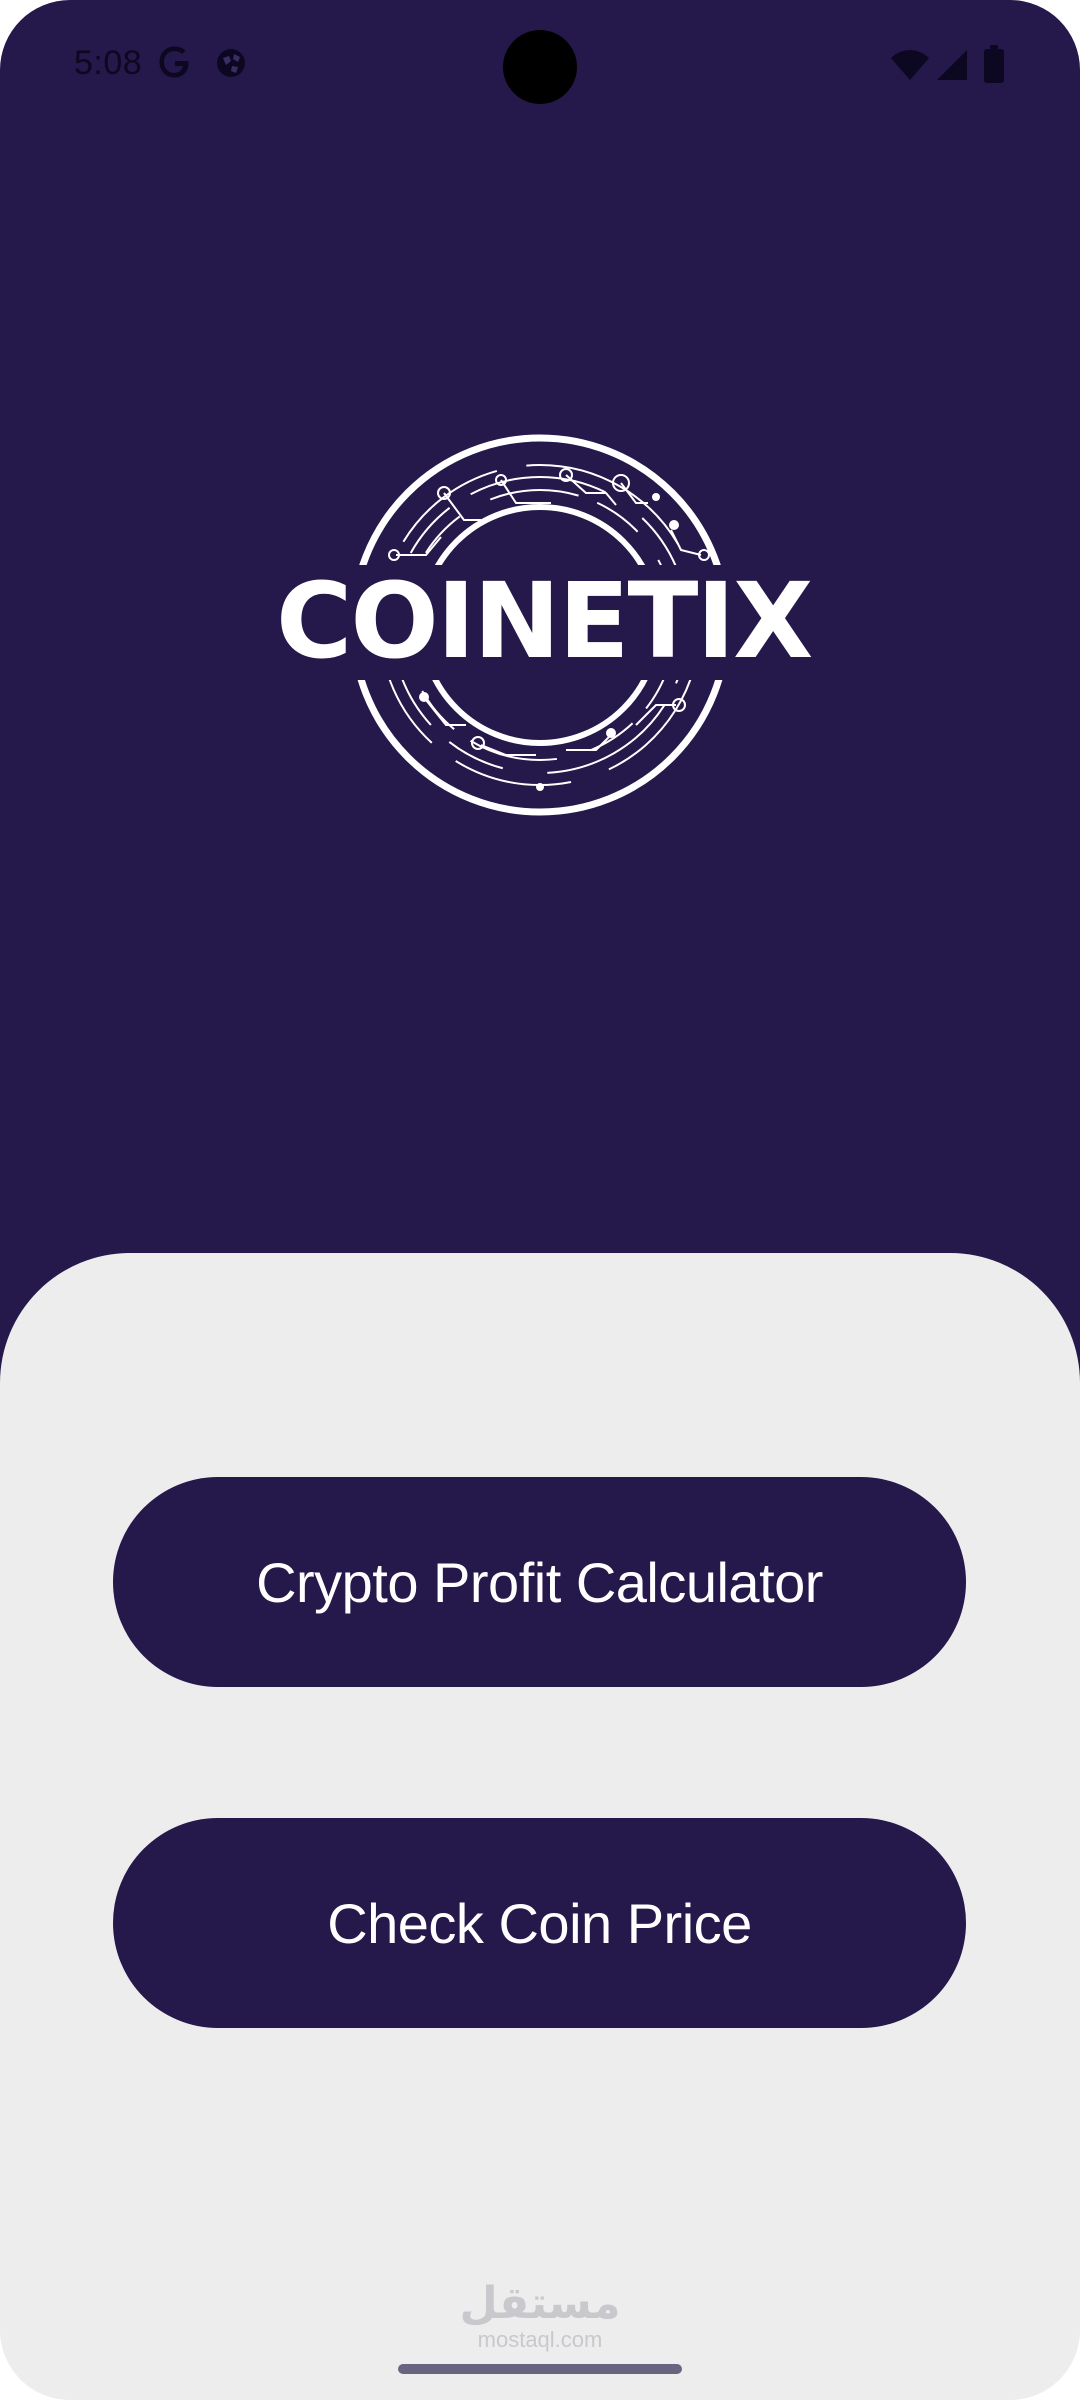  Describe the element at coordinates (108, 63) in the screenshot. I see `status-time: 5:08` at that location.